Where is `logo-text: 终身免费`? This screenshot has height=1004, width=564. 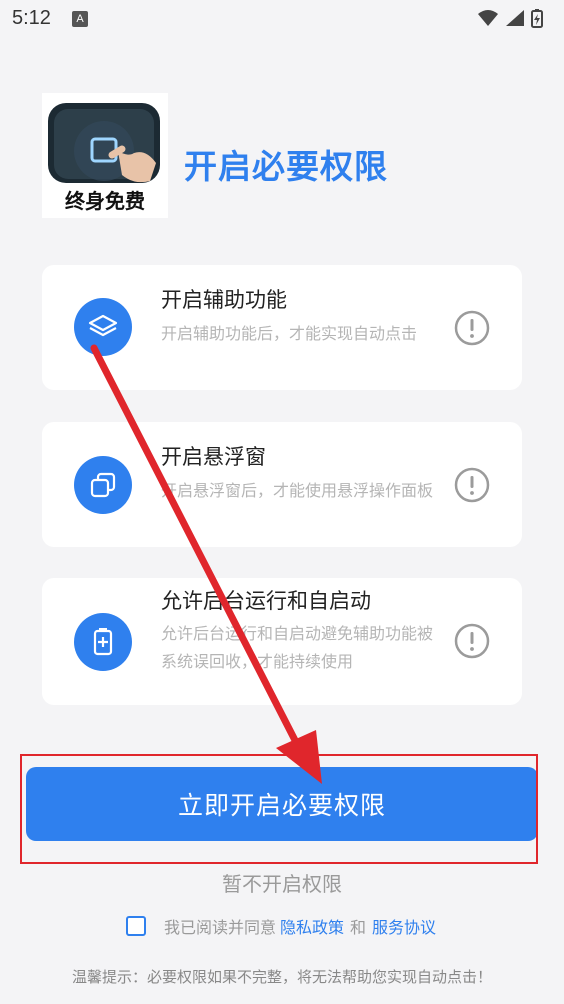 logo-text: 终身免费 is located at coordinates (105, 201).